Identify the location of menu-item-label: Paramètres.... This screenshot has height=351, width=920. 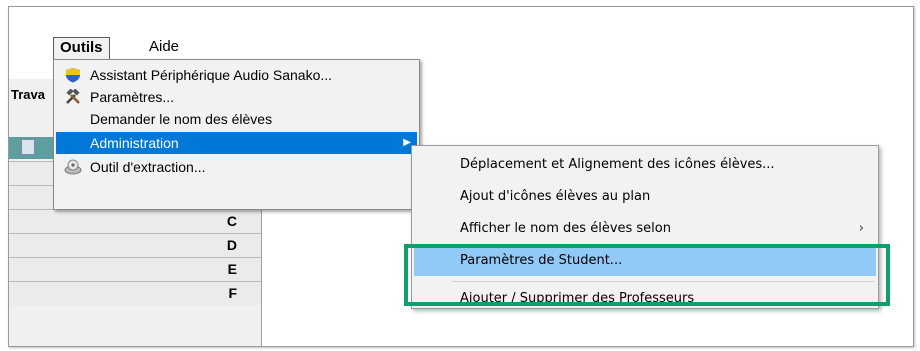
(132, 97).